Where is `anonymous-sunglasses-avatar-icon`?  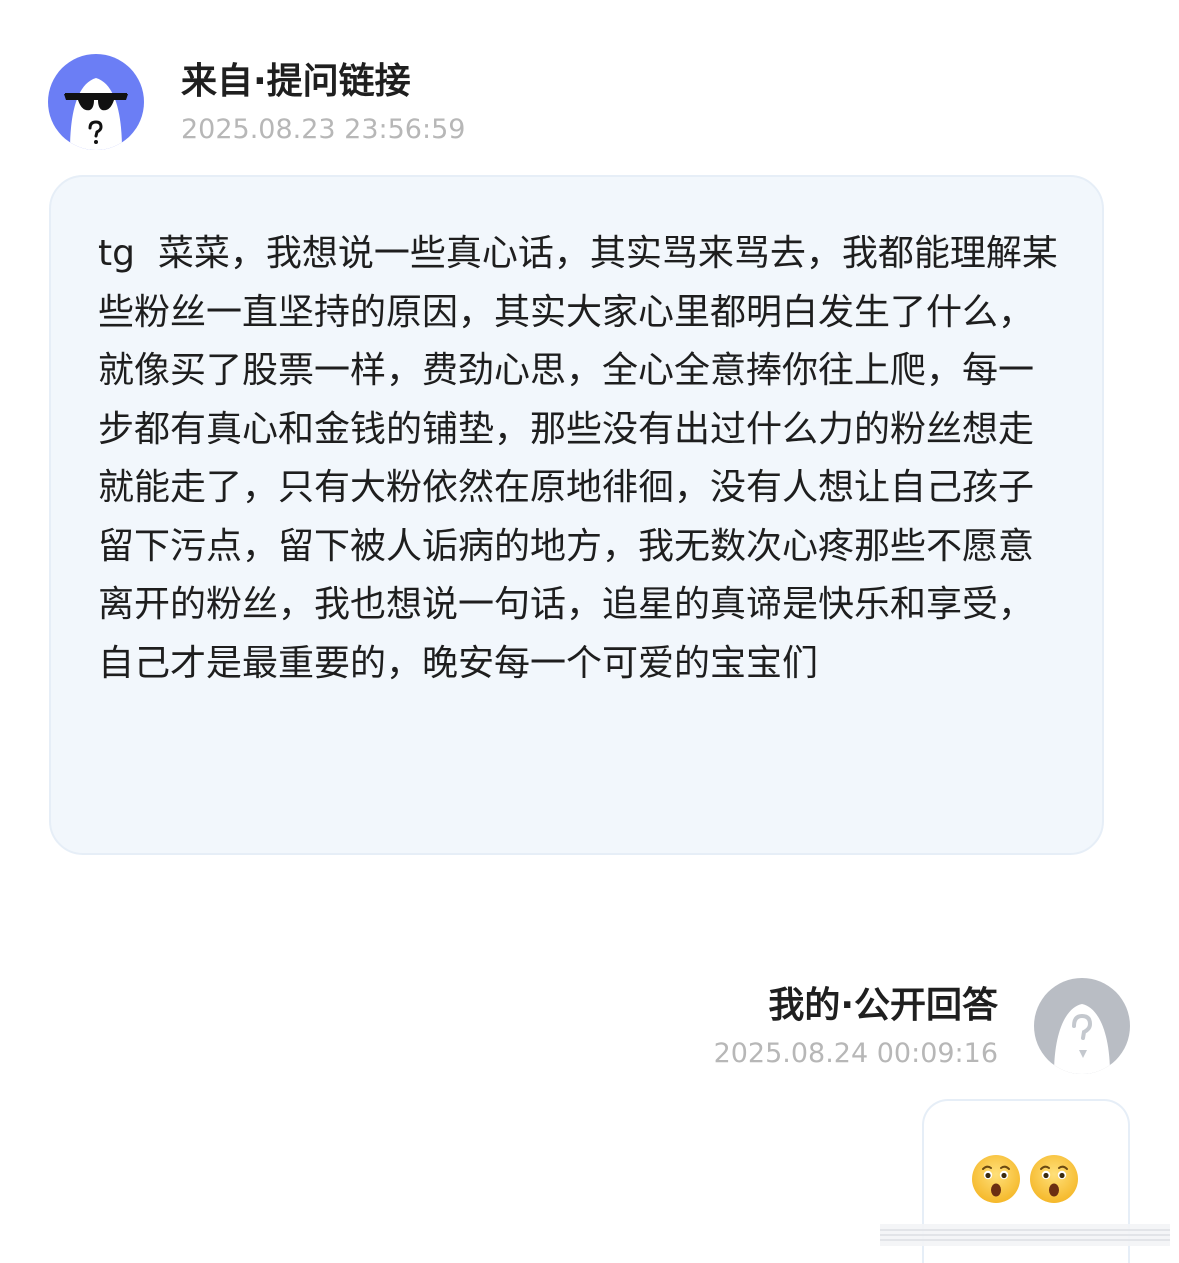
anonymous-sunglasses-avatar-icon is located at coordinates (96, 102).